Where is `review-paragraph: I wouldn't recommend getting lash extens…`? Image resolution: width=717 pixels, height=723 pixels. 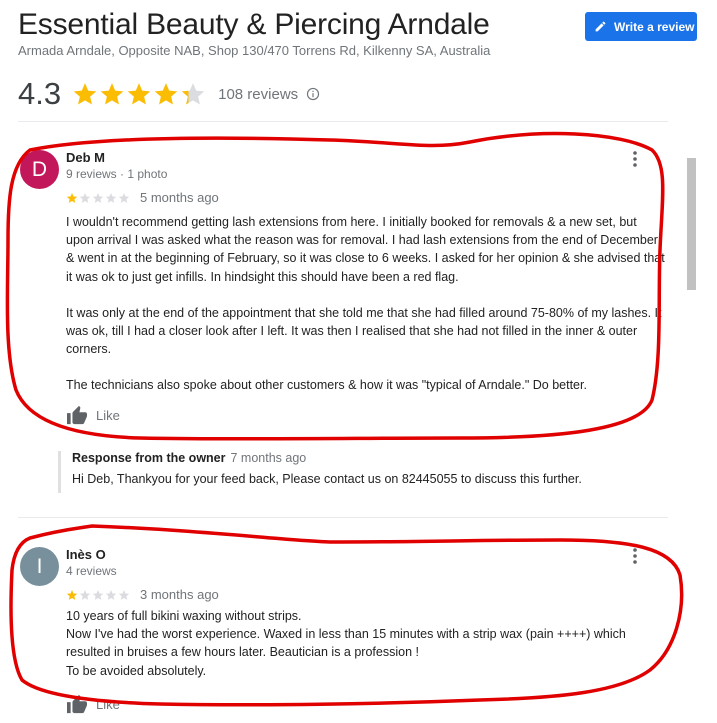
review-paragraph: I wouldn't recommend getting lash extens… is located at coordinates (365, 249).